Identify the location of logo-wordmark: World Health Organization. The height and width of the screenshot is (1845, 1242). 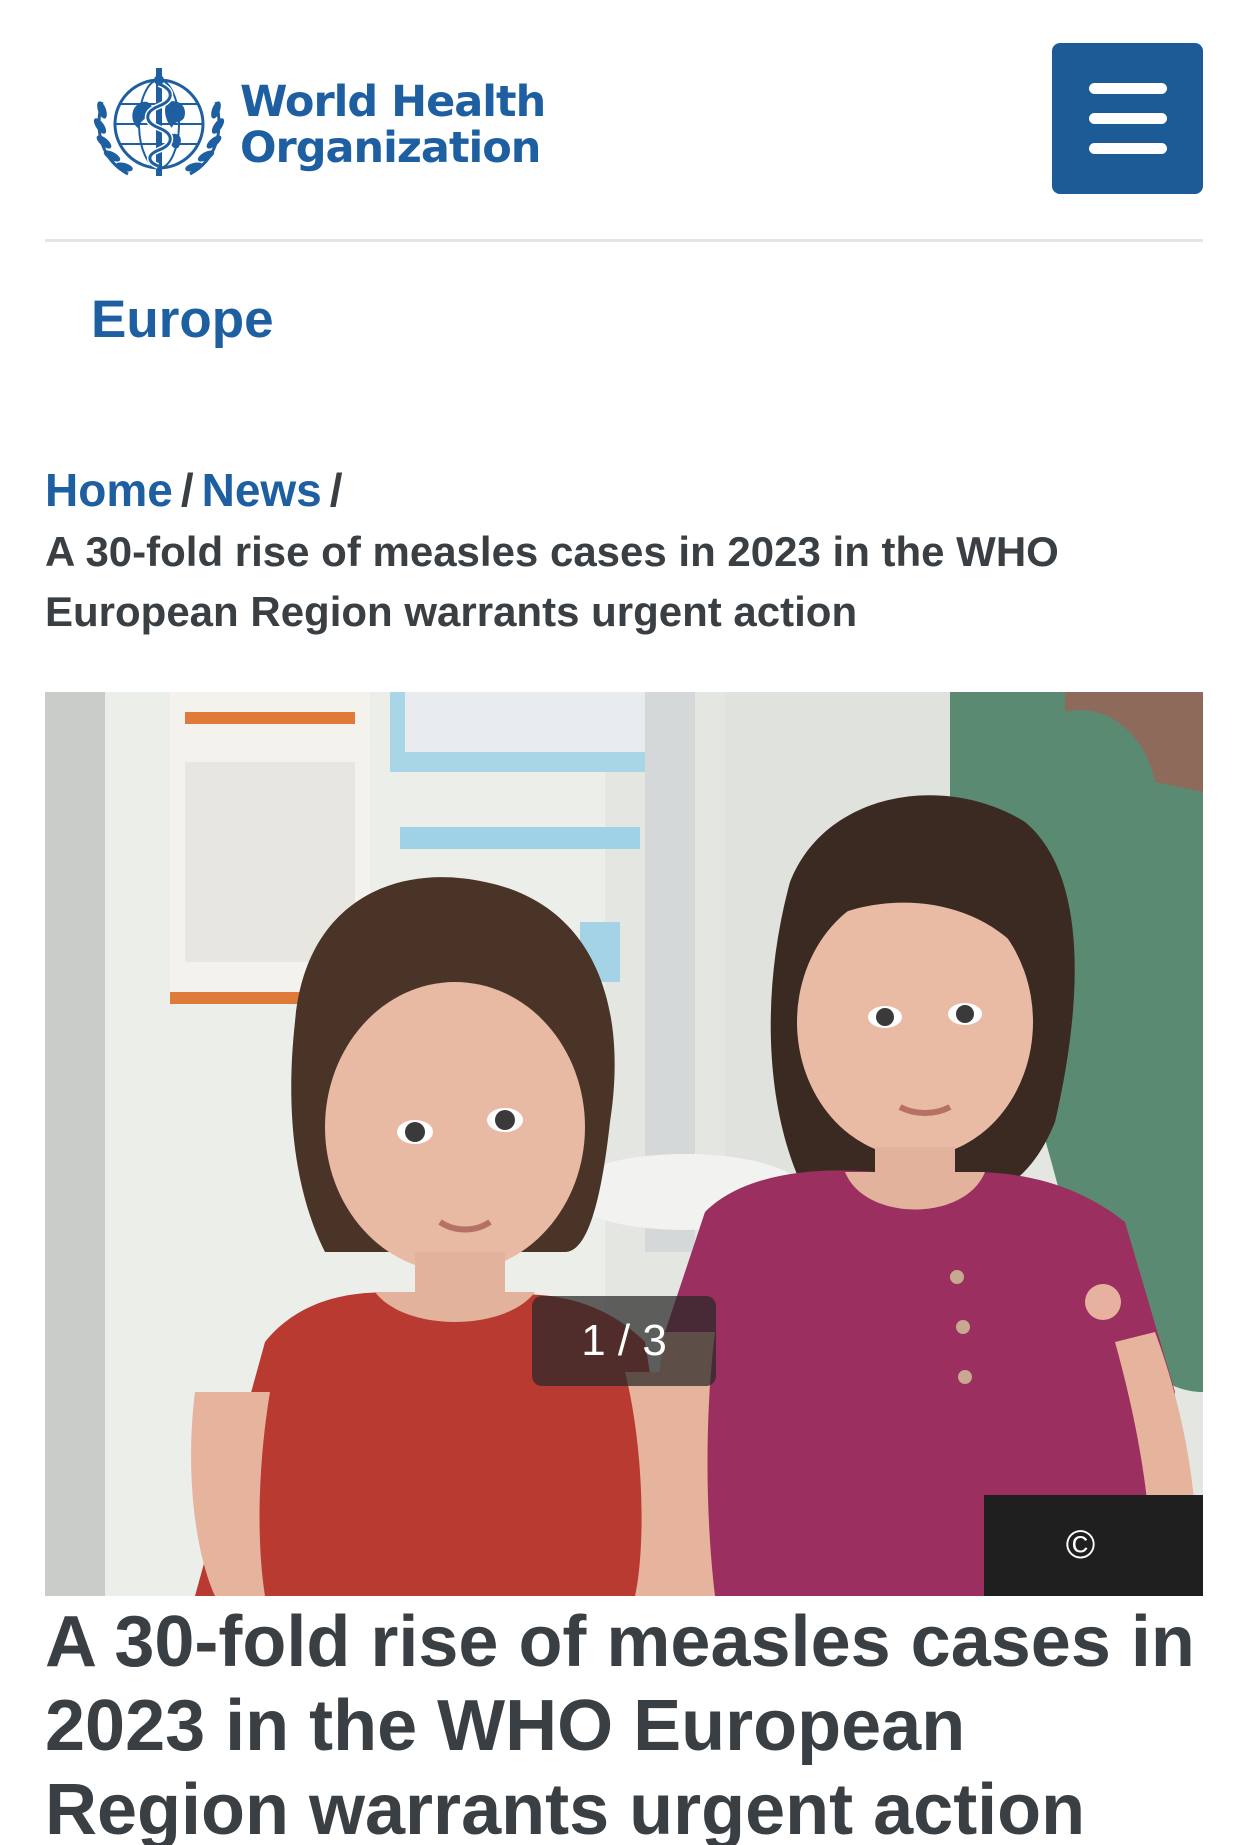
(393, 125).